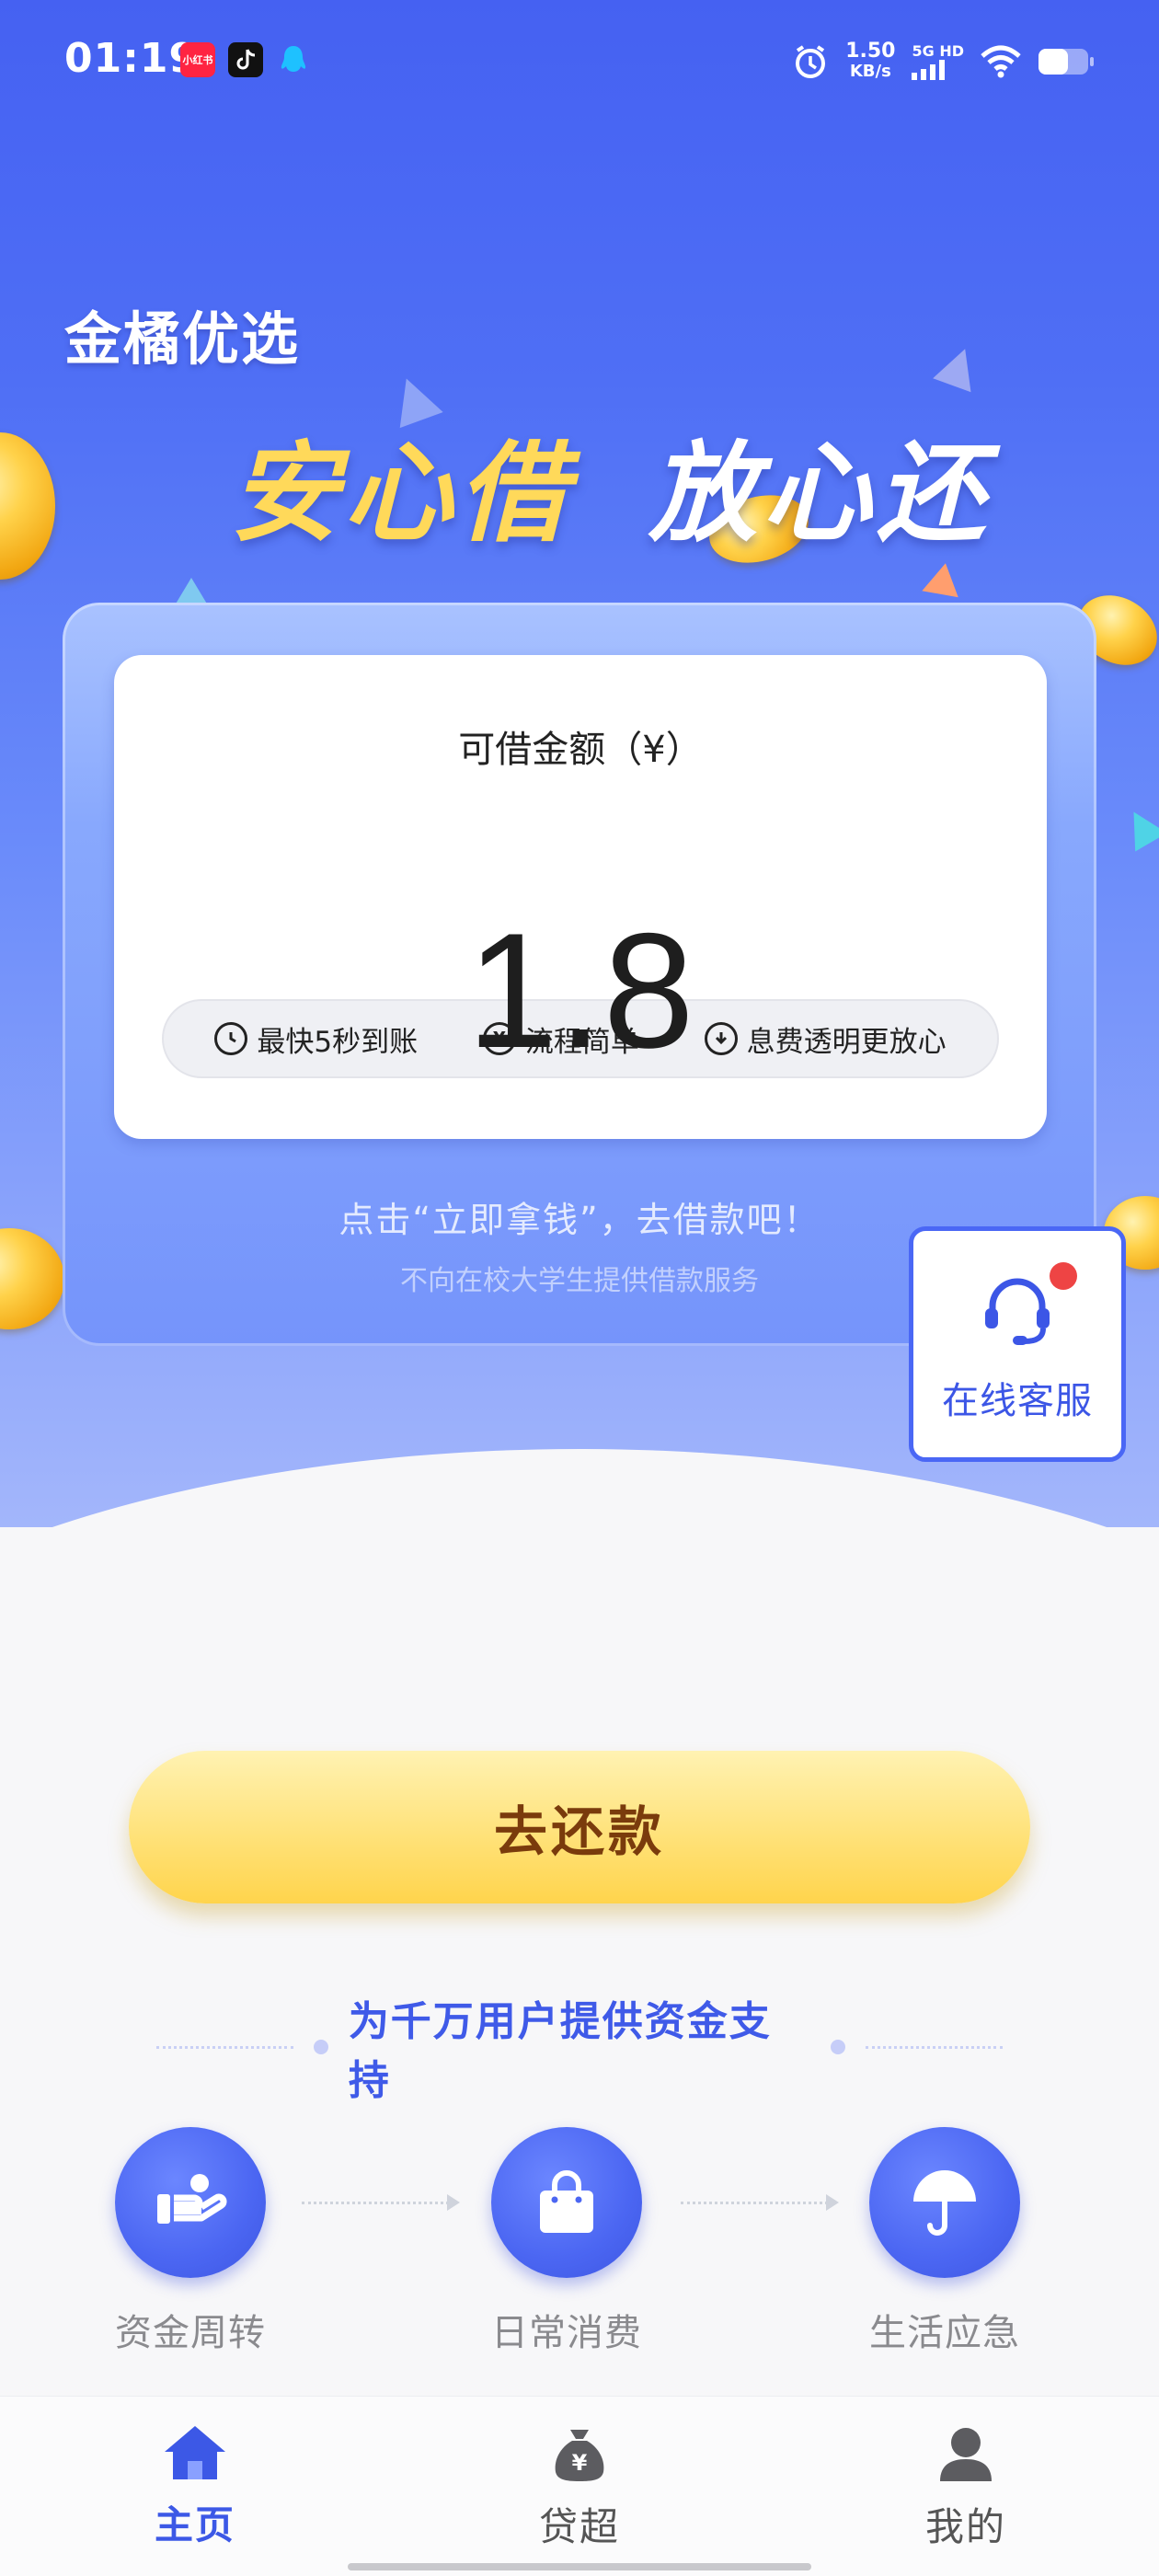 This screenshot has height=2576, width=1159. Describe the element at coordinates (579, 2526) in the screenshot. I see `tab-loan-market-label: 贷超` at that location.